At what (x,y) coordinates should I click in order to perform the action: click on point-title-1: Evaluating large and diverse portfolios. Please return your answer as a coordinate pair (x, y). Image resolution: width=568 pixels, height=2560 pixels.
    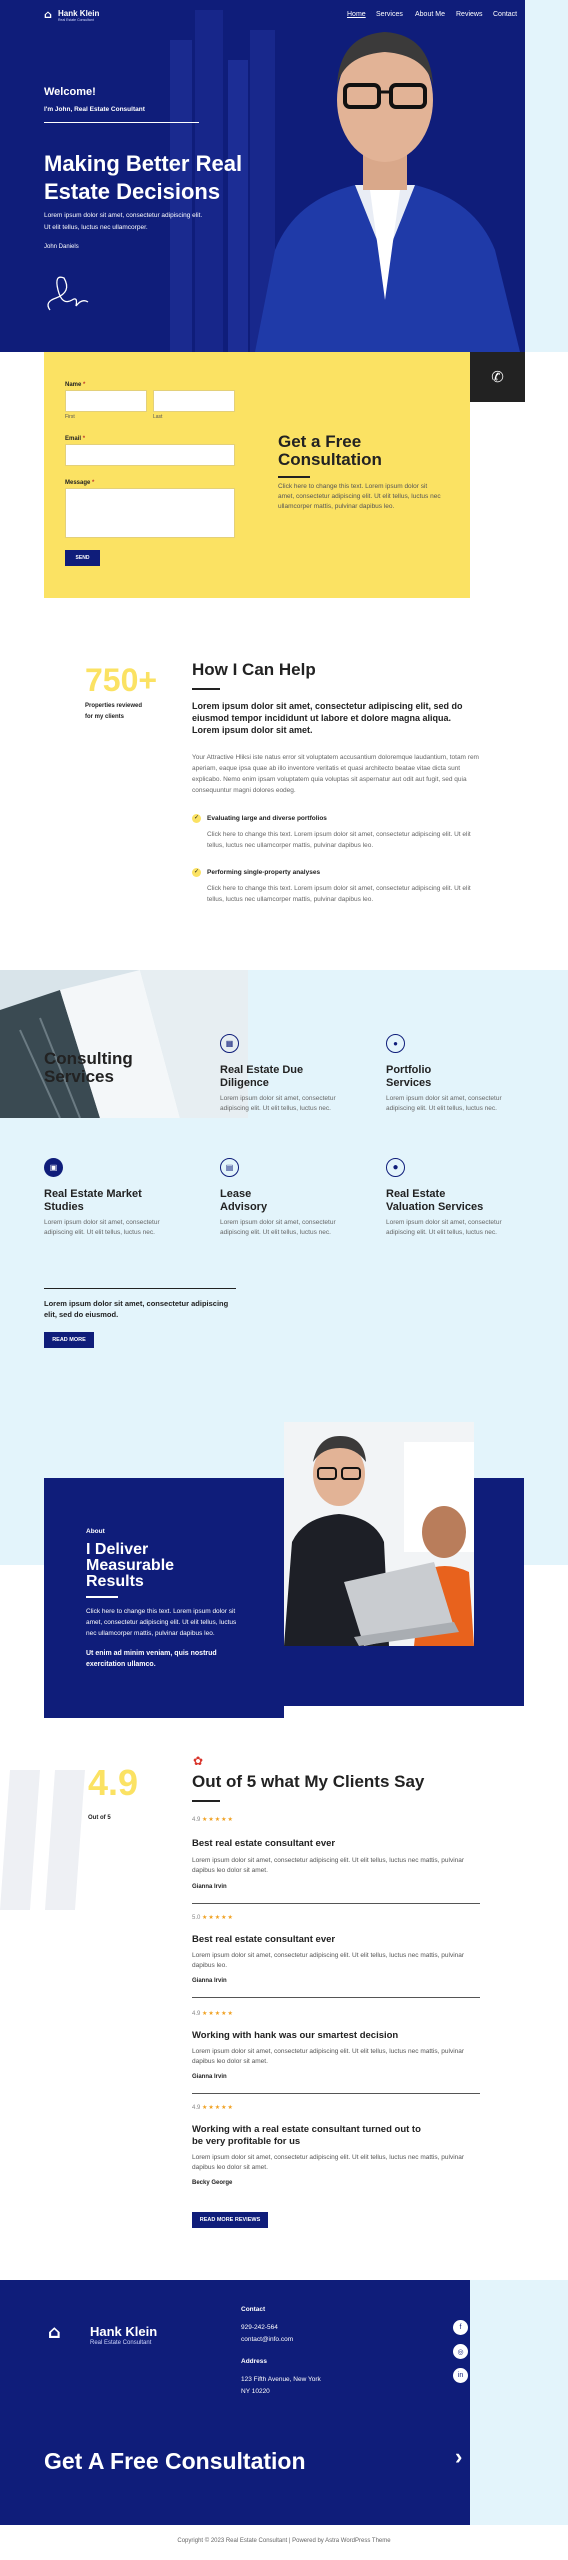
    Looking at the image, I should click on (267, 818).